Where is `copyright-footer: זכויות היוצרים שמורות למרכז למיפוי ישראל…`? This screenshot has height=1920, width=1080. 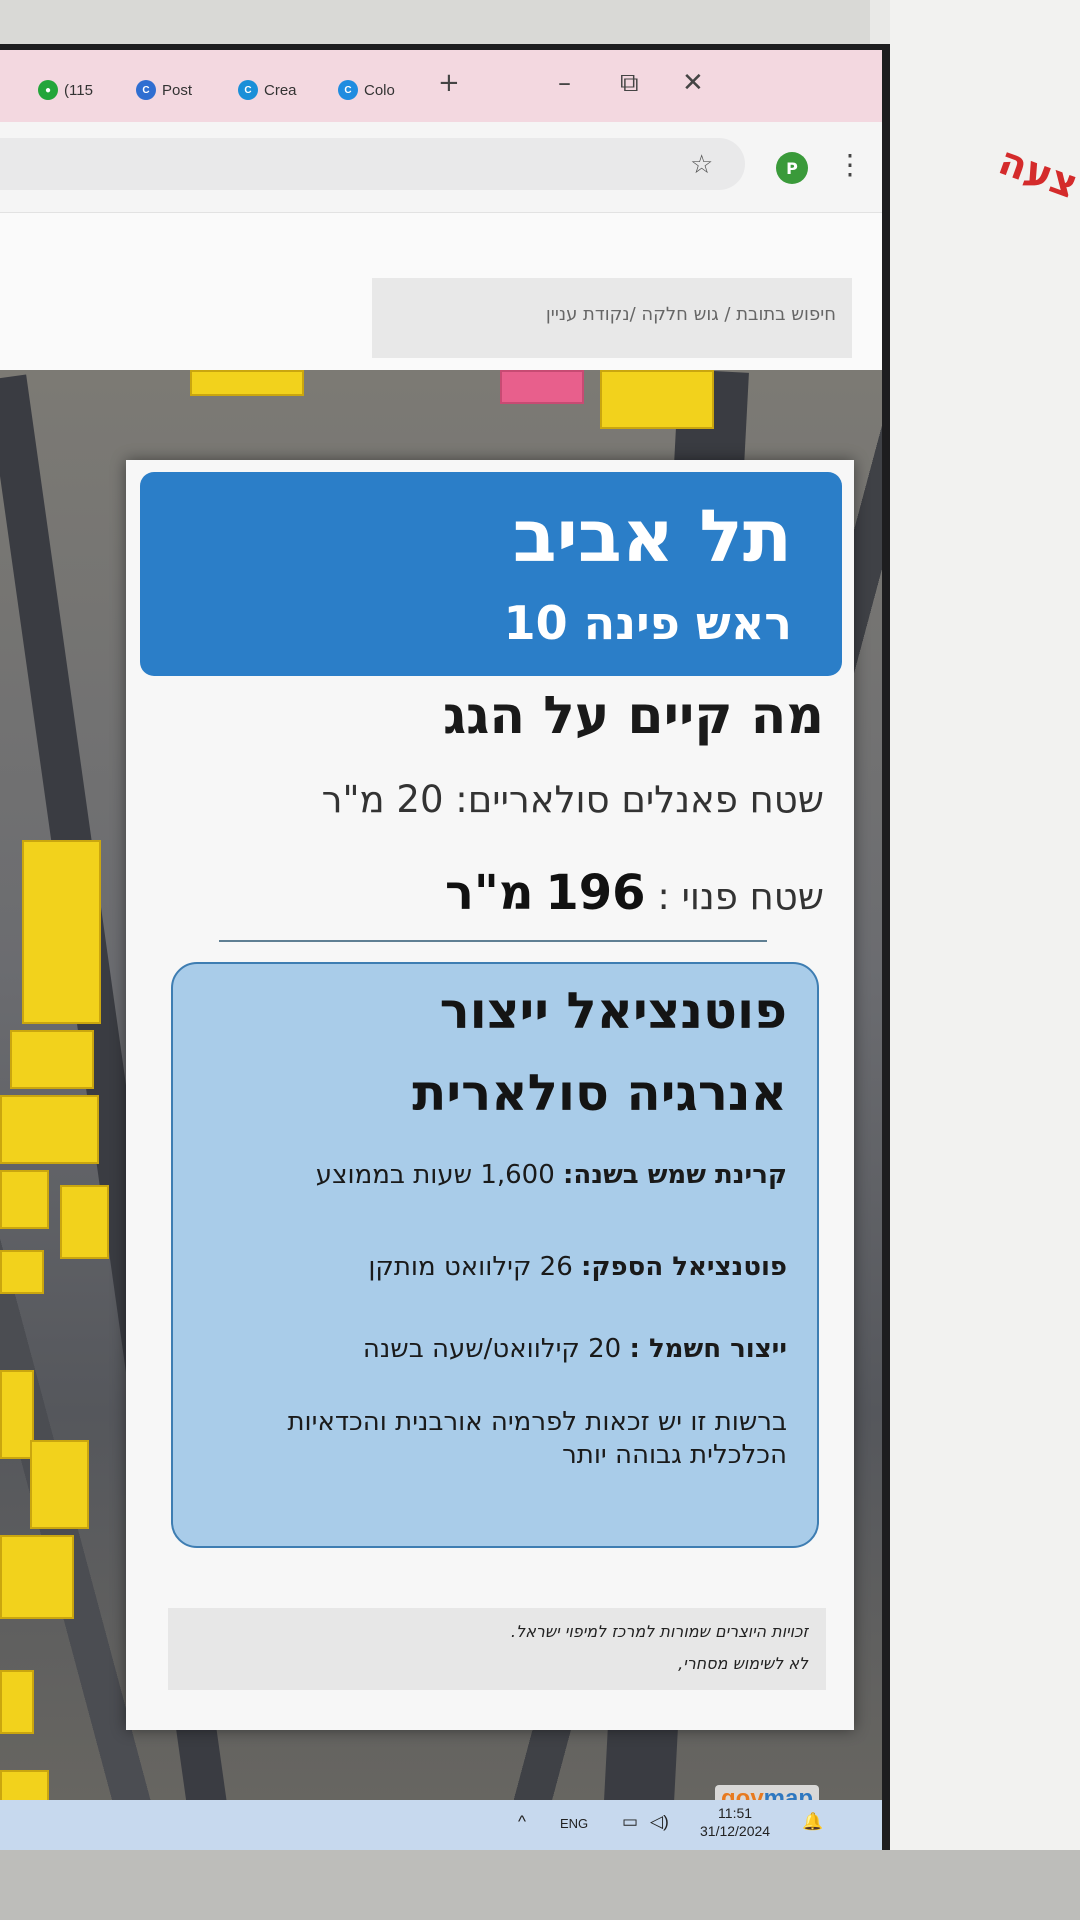 copyright-footer: זכויות היוצרים שמורות למרכז למיפוי ישראל… is located at coordinates (497, 1649).